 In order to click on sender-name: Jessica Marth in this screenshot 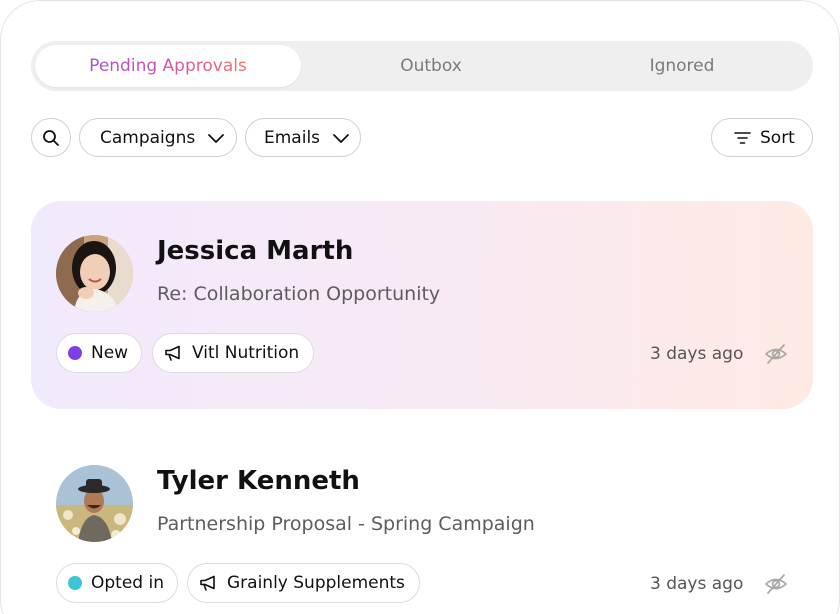, I will do `click(255, 251)`.